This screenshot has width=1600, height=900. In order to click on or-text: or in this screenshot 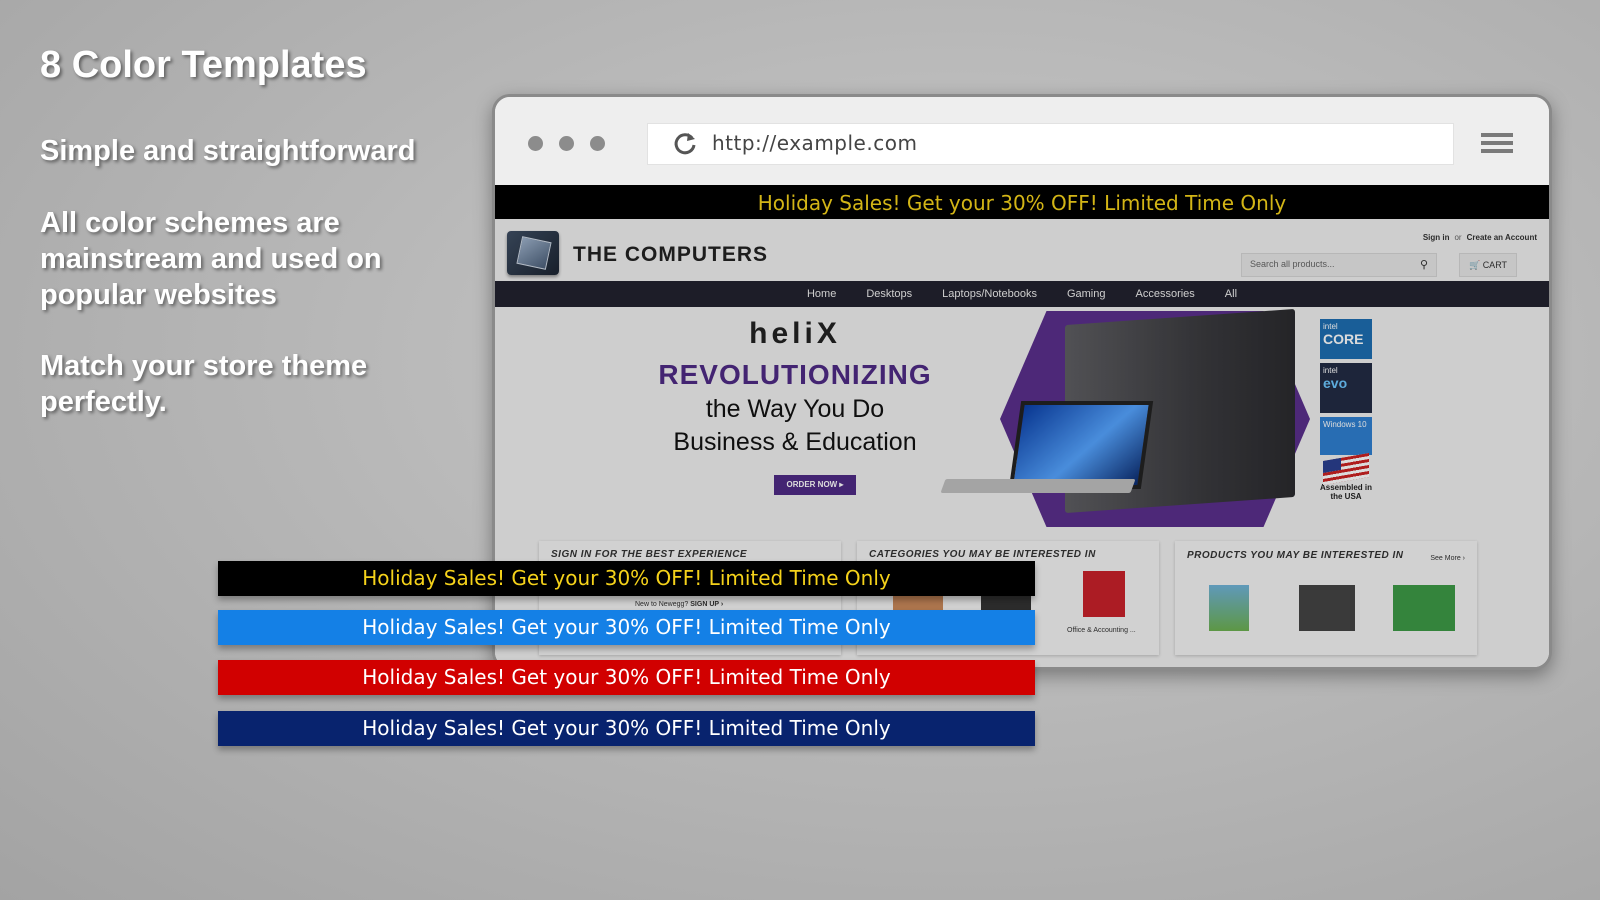, I will do `click(1458, 237)`.